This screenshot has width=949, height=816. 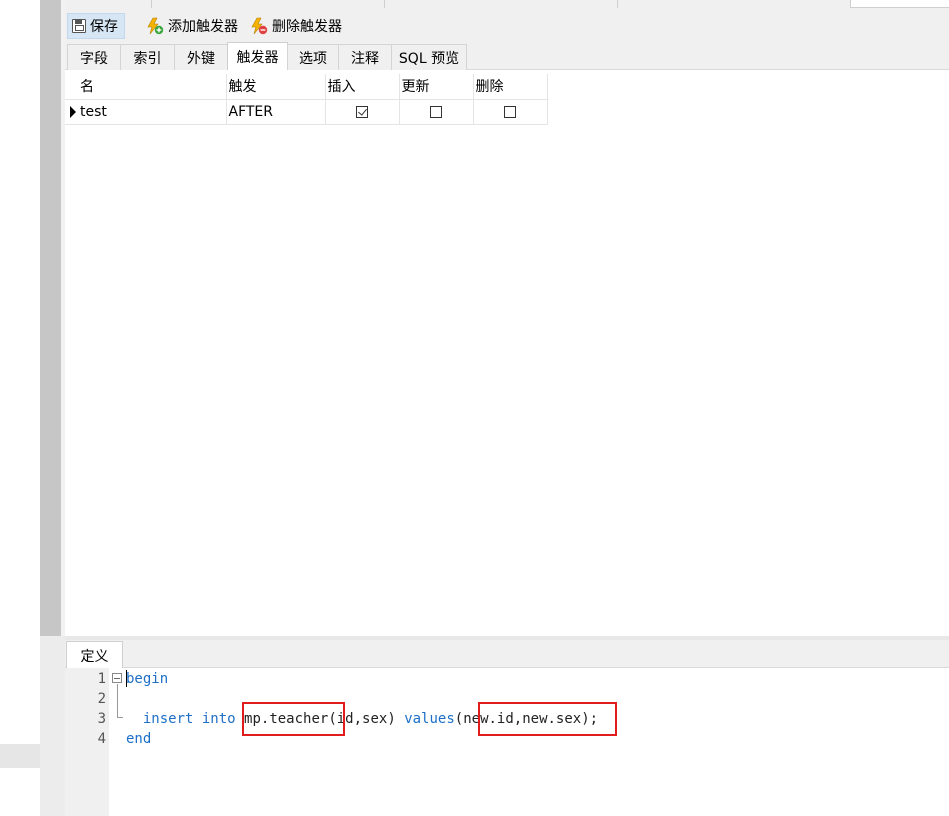 I want to click on line-number: 2, so click(x=101, y=699).